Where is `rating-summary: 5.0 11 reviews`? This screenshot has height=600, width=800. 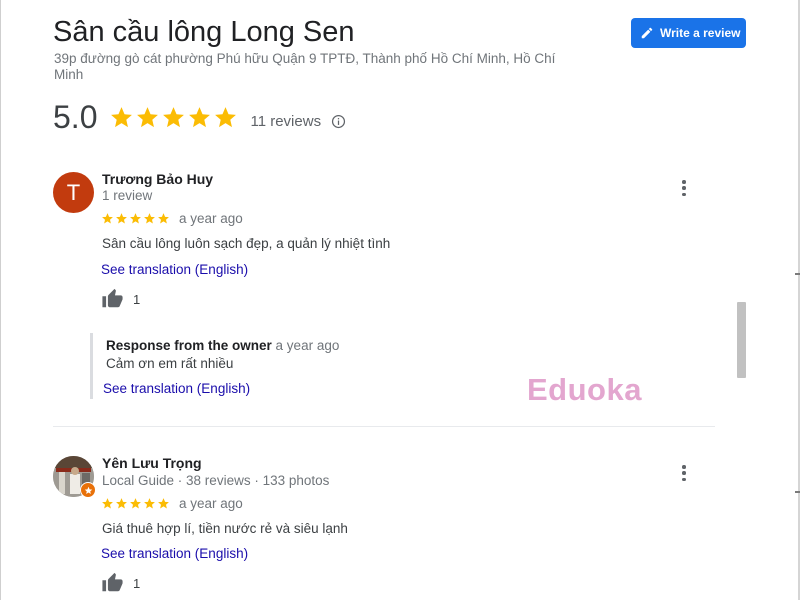 rating-summary: 5.0 11 reviews is located at coordinates (199, 117).